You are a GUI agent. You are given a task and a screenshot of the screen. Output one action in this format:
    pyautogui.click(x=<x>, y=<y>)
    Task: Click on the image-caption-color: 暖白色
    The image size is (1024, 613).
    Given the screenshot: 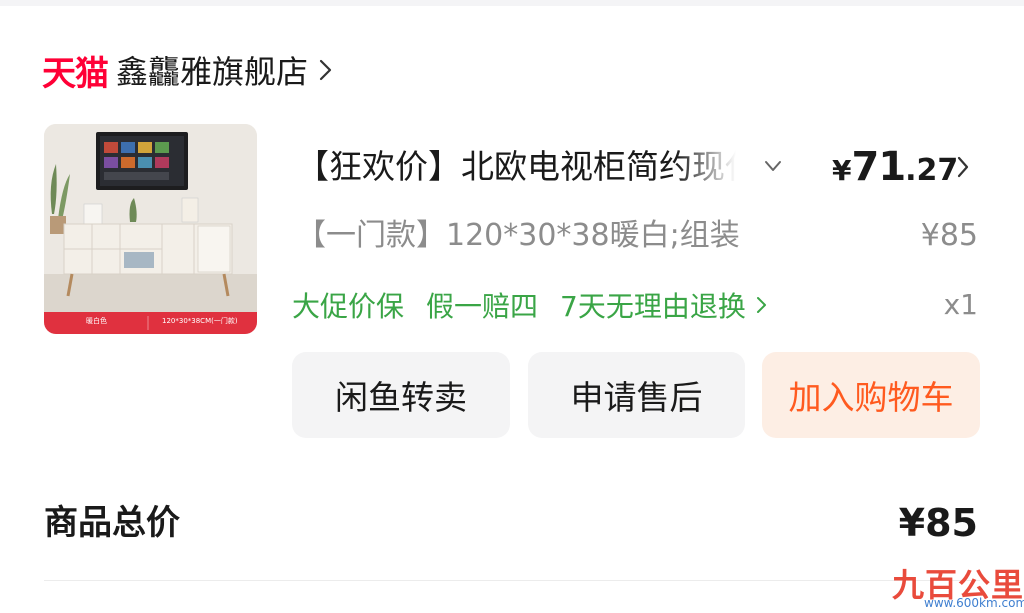 What is the action you would take?
    pyautogui.click(x=96, y=321)
    